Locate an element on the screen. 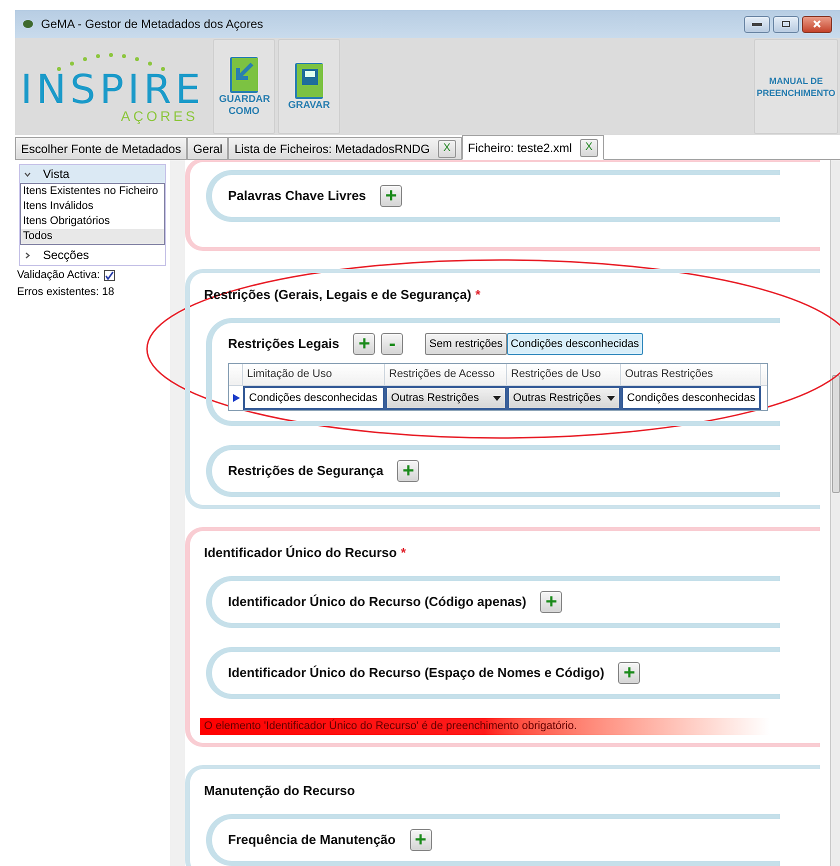 Image resolution: width=840 pixels, height=866 pixels. section-title: Manutenção do Recurso is located at coordinates (279, 790).